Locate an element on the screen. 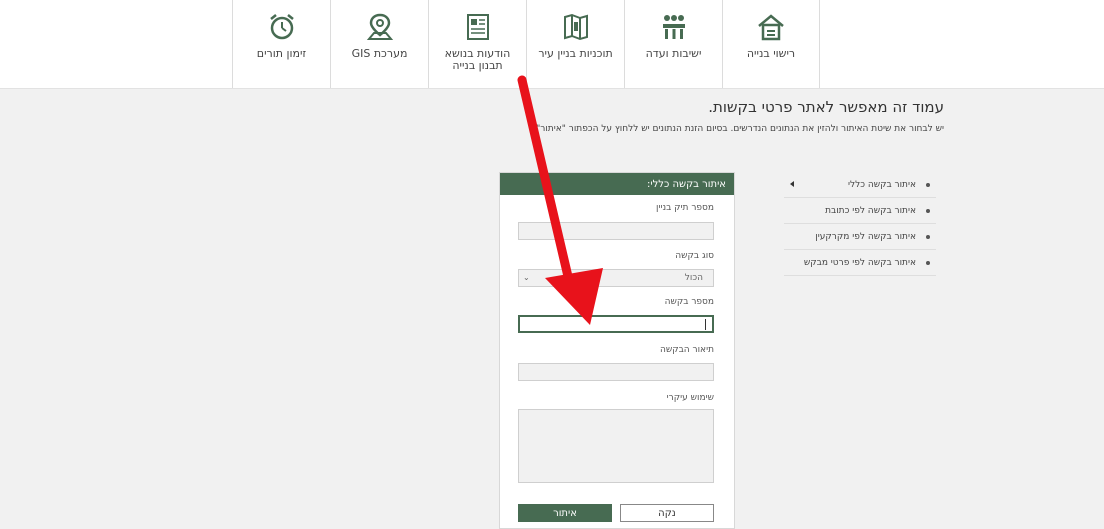 This screenshot has height=529, width=1104. side-item-label: איתור בקשה לפי מקרקעין is located at coordinates (865, 236).